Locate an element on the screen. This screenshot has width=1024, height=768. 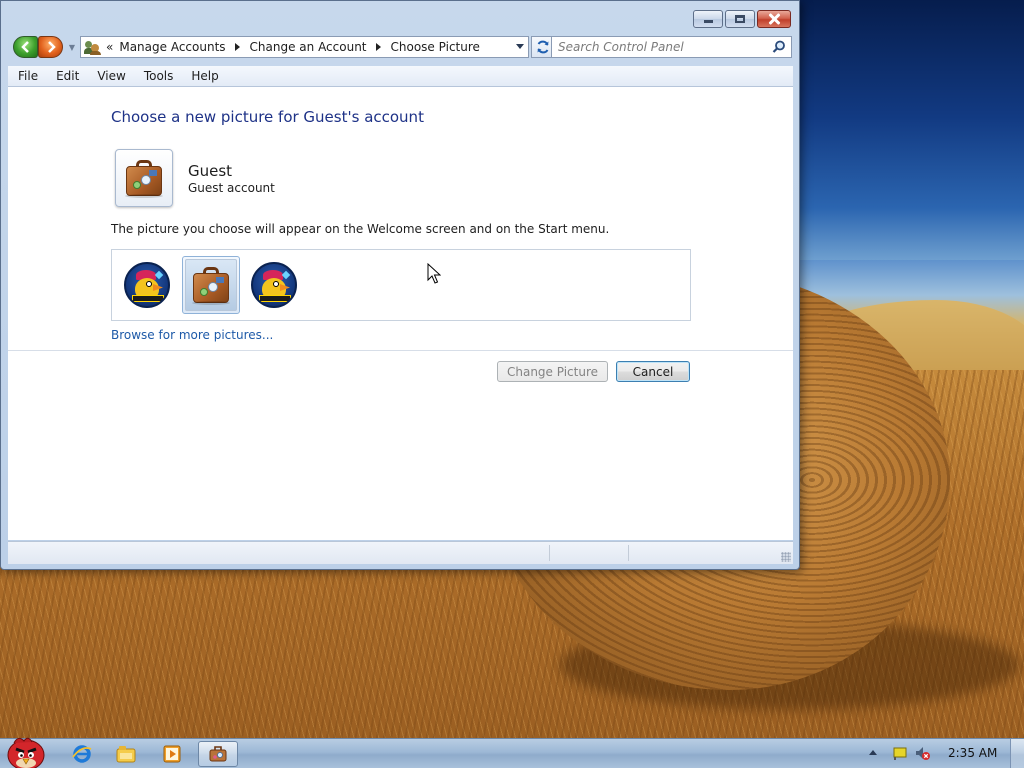
taskbar-media-player is located at coordinates (172, 754).